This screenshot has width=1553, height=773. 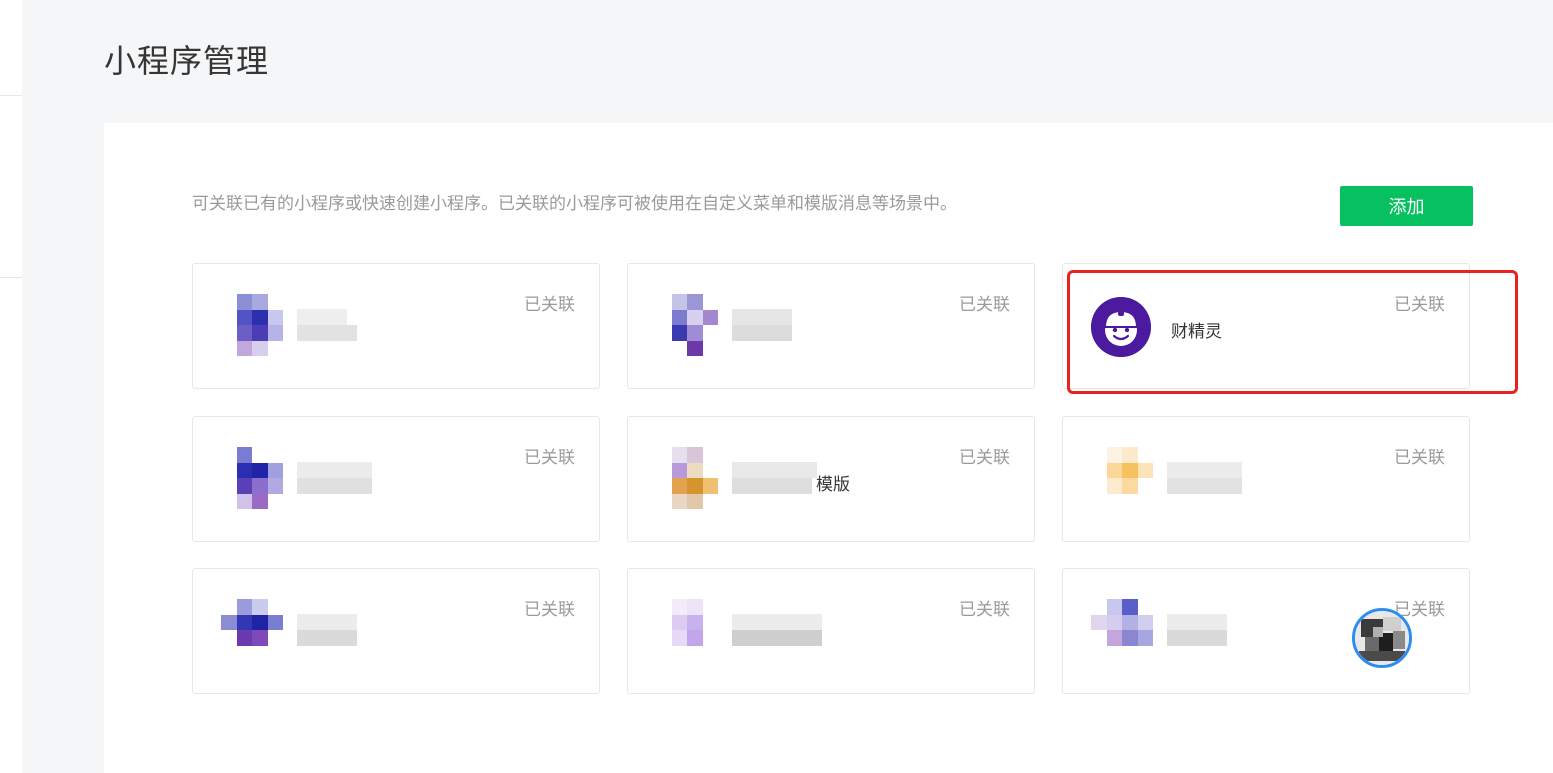 I want to click on user-photo-avatar, so click(x=1382, y=638).